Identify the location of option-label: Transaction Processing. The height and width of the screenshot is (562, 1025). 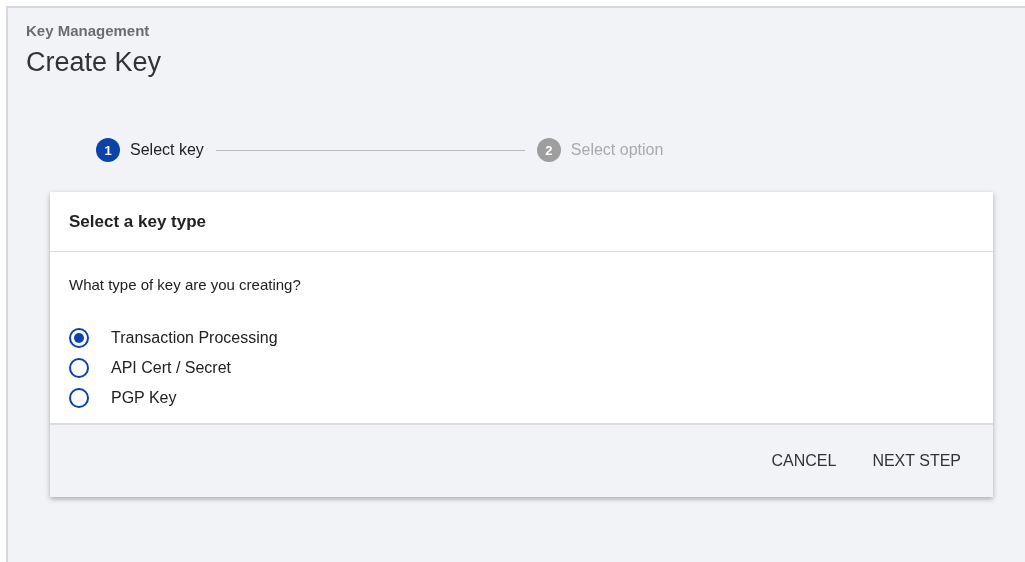
(194, 338).